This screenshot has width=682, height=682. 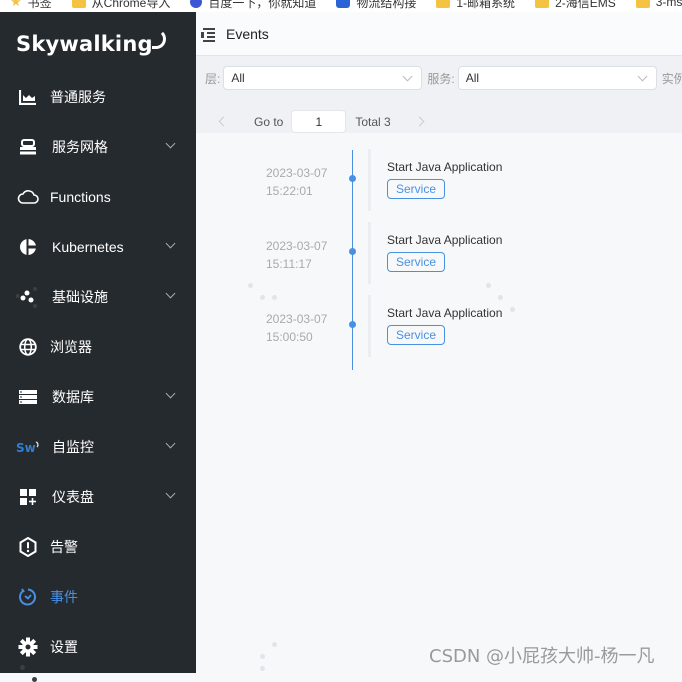 What do you see at coordinates (319, 121) in the screenshot?
I see `page-number-input: 1` at bounding box center [319, 121].